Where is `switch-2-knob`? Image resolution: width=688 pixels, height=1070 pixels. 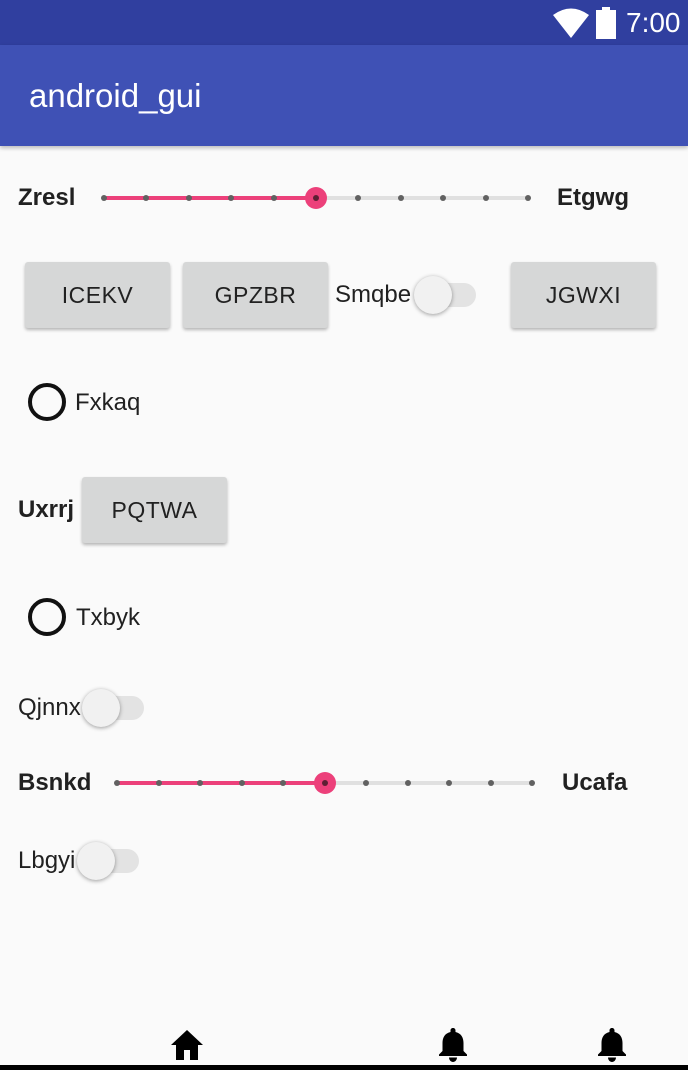
switch-2-knob is located at coordinates (101, 708).